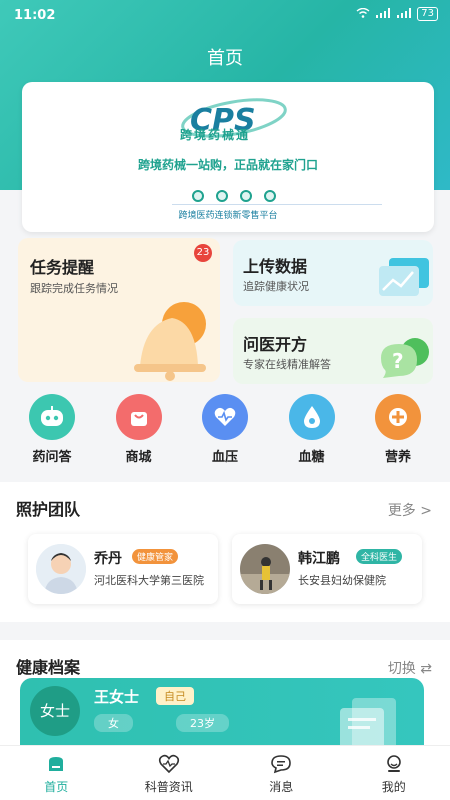  Describe the element at coordinates (234, 196) in the screenshot. I see `banner-feature-icons` at that location.